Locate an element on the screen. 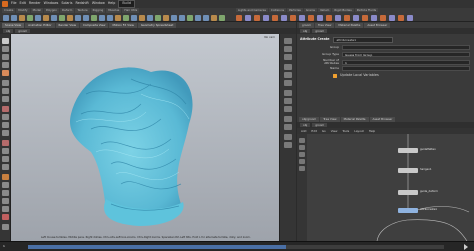  current-frame: 1 is located at coordinates (4, 246).